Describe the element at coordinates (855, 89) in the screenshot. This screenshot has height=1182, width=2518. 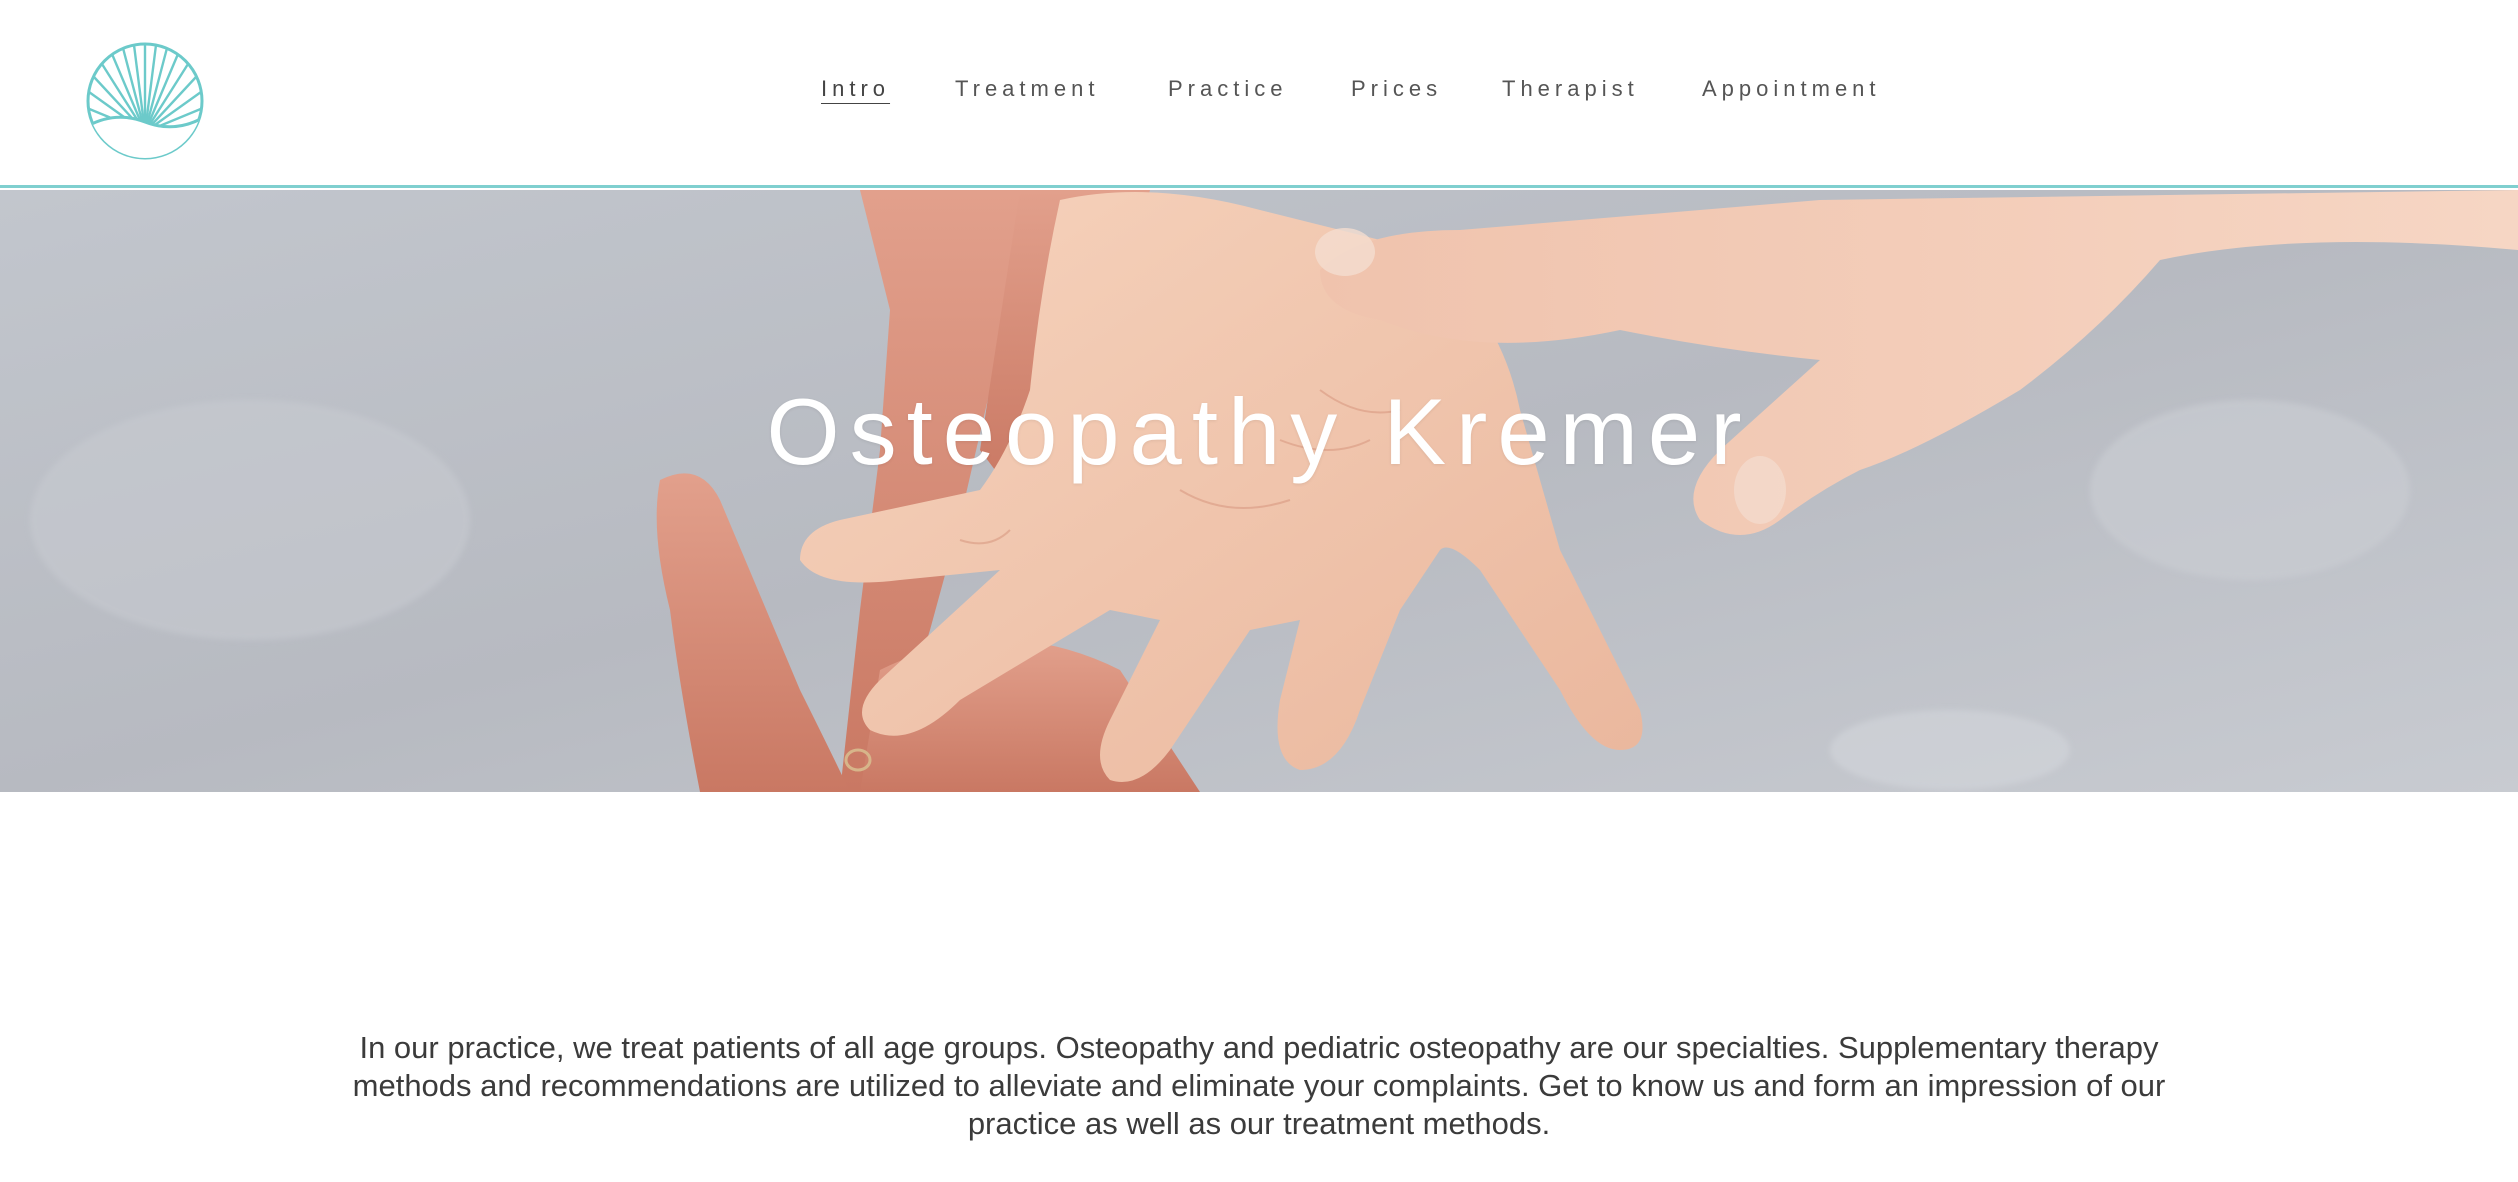
I see `nav-item-intro: Intro` at that location.